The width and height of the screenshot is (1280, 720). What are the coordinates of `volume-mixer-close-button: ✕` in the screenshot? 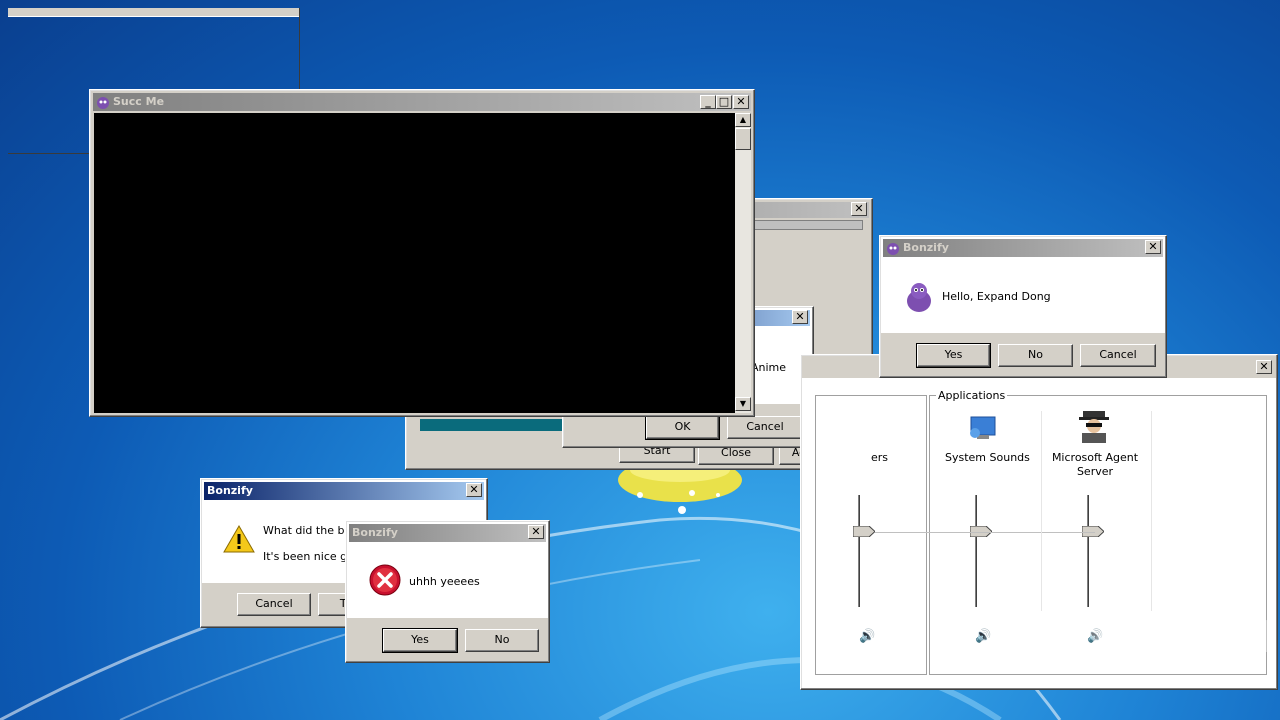 It's located at (1264, 367).